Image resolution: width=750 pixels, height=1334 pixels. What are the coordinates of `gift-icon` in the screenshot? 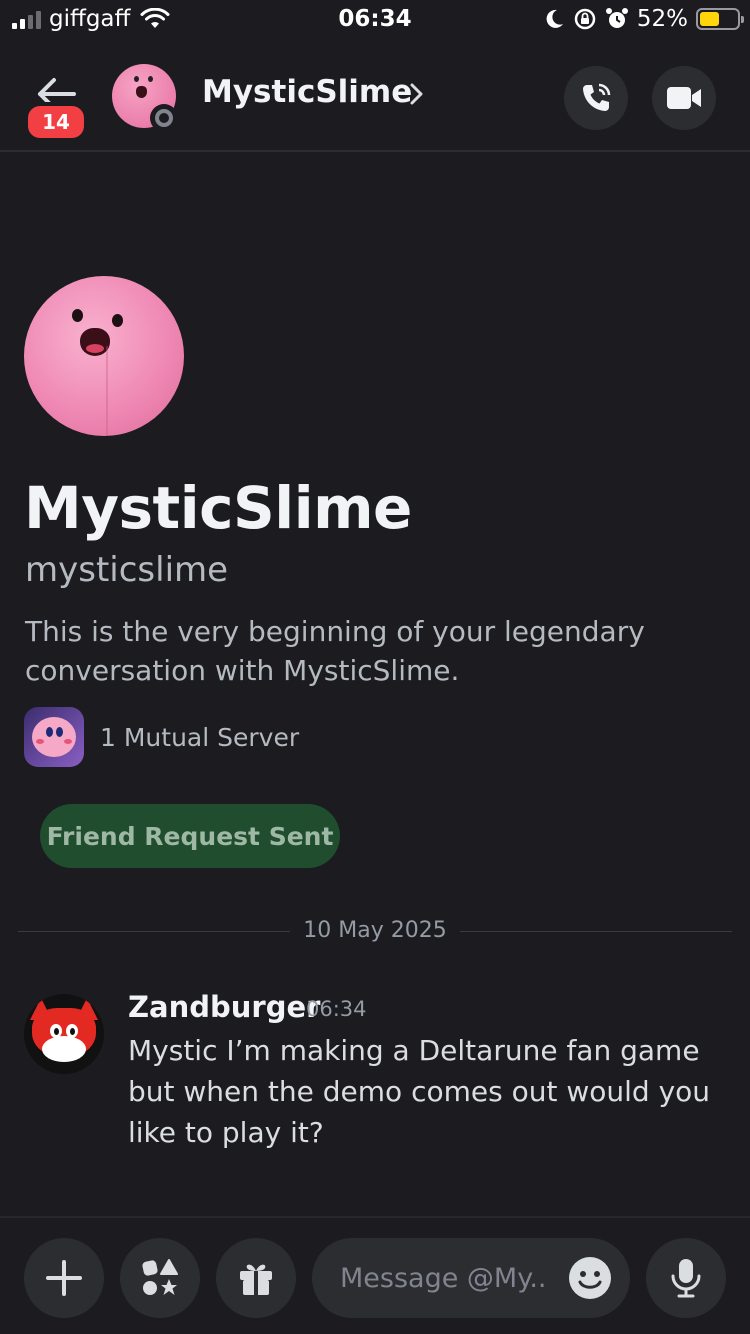 It's located at (256, 1279).